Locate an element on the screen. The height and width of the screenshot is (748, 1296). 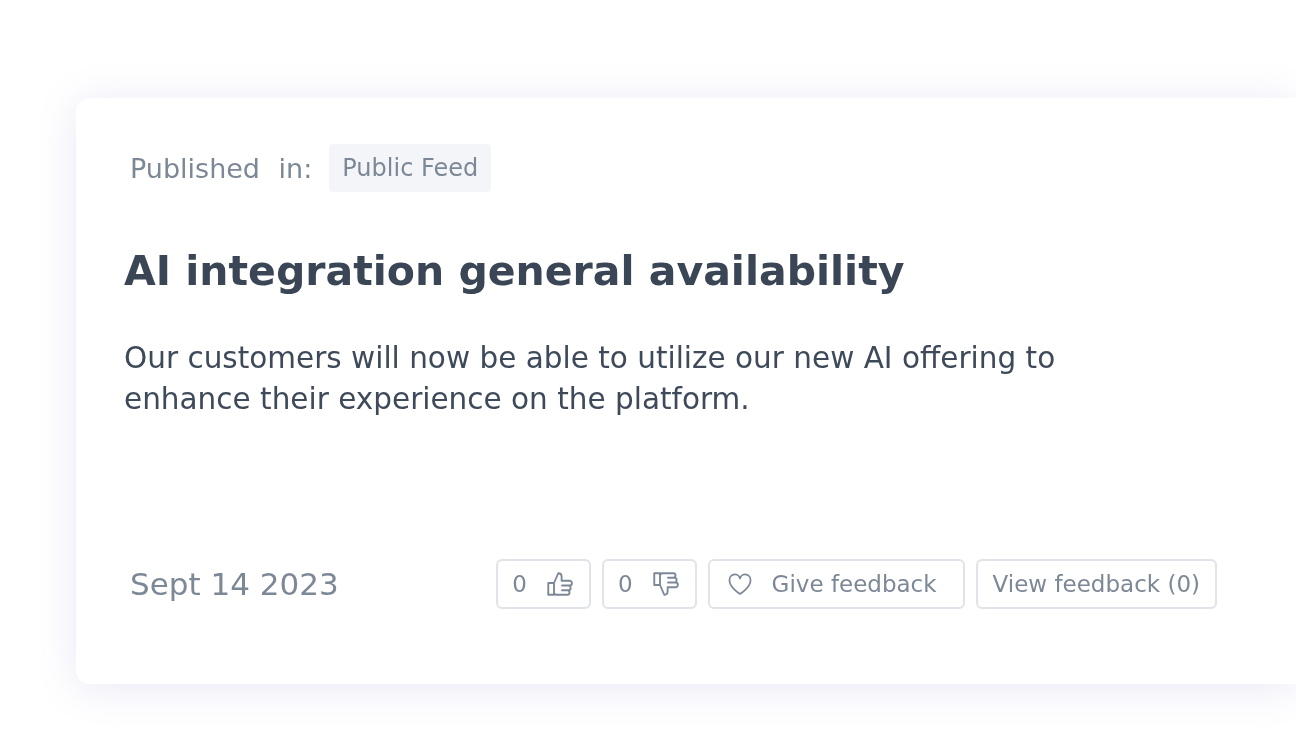
give-feedback-button: Give feedback is located at coordinates (836, 584).